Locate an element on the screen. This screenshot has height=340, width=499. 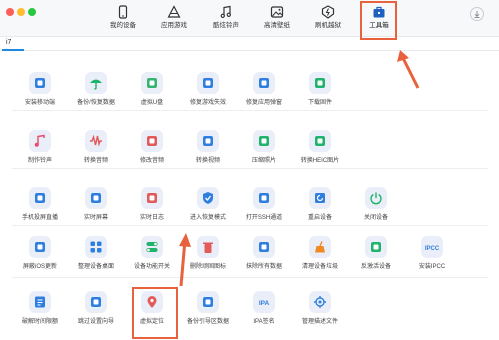
nav-wallpapers: 高清壁纸 is located at coordinates (277, 18).